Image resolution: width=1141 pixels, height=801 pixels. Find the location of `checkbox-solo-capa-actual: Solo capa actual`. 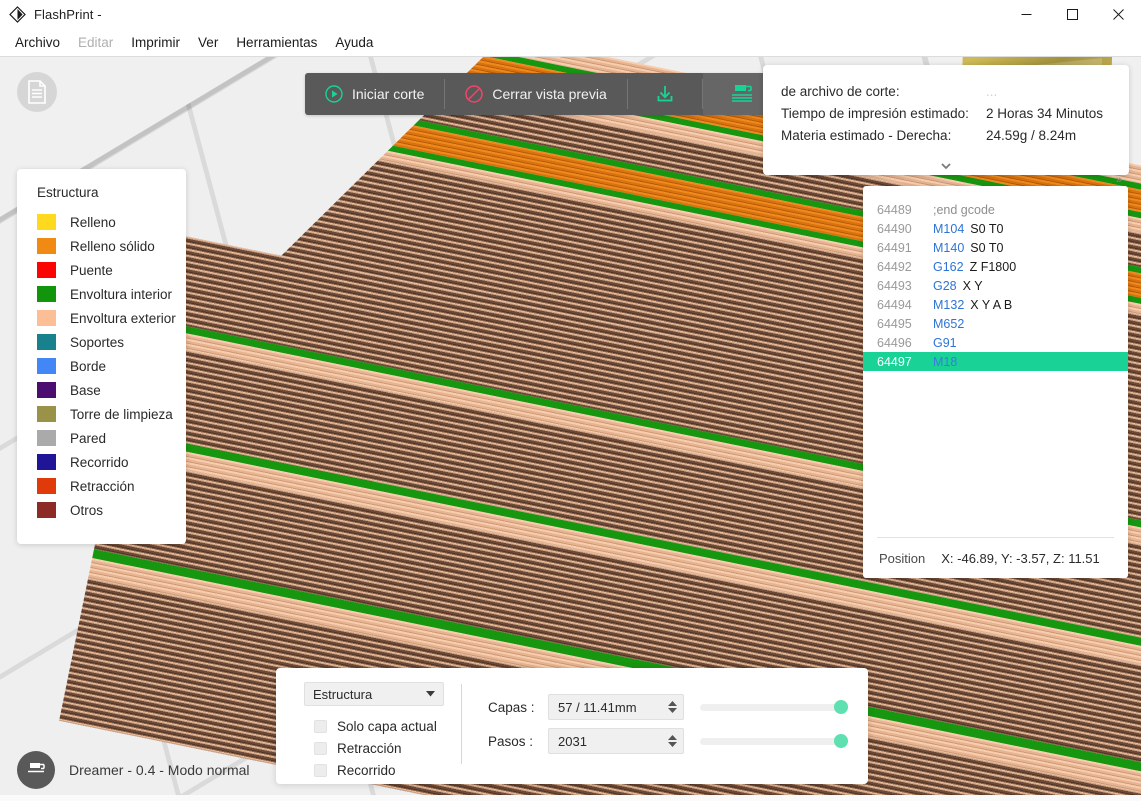

checkbox-solo-capa-actual: Solo capa actual is located at coordinates (382, 726).